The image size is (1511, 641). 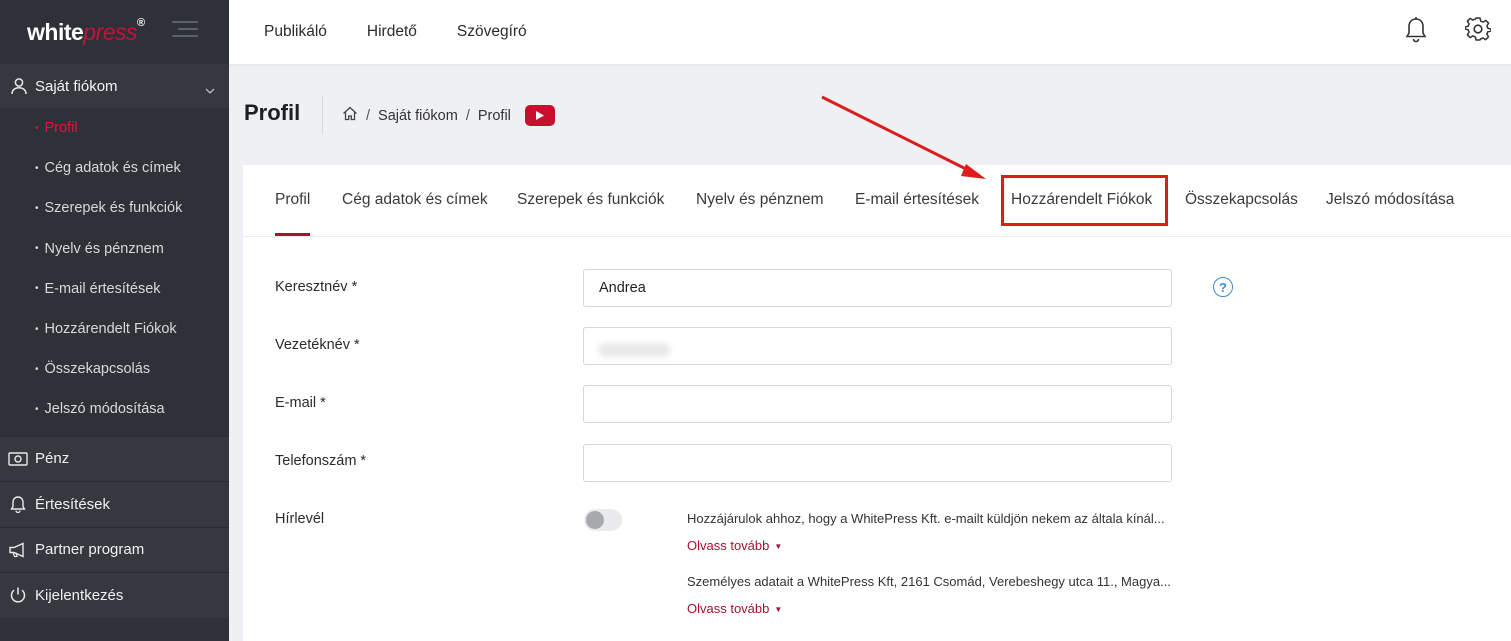 I want to click on breadcrumb-my-account: Saját fiókom, so click(x=418, y=116).